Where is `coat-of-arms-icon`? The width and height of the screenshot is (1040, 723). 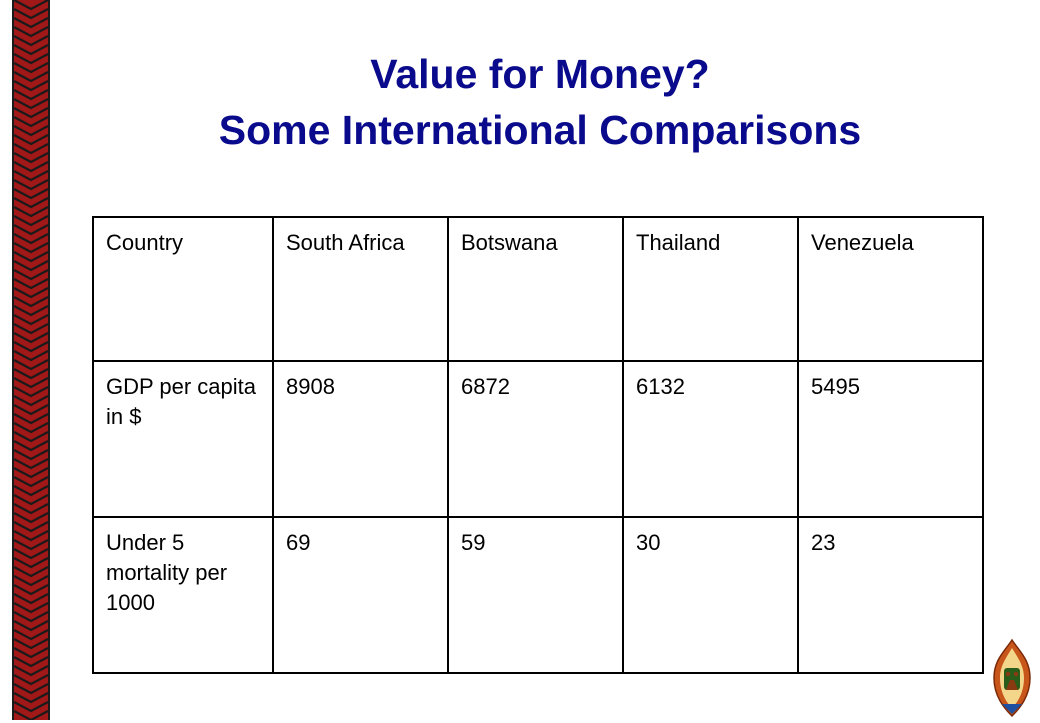
coat-of-arms-icon is located at coordinates (1012, 678).